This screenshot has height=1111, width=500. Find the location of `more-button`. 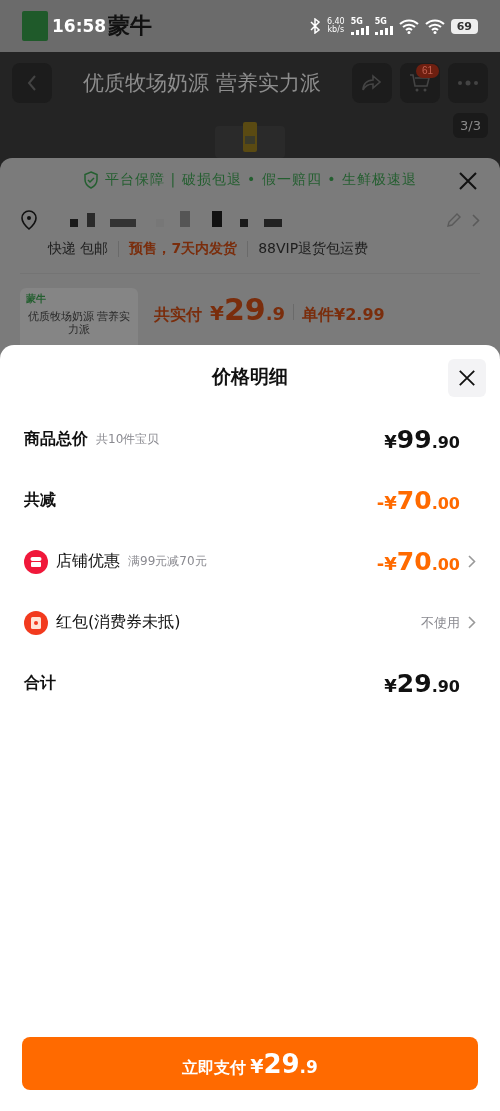

more-button is located at coordinates (468, 83).